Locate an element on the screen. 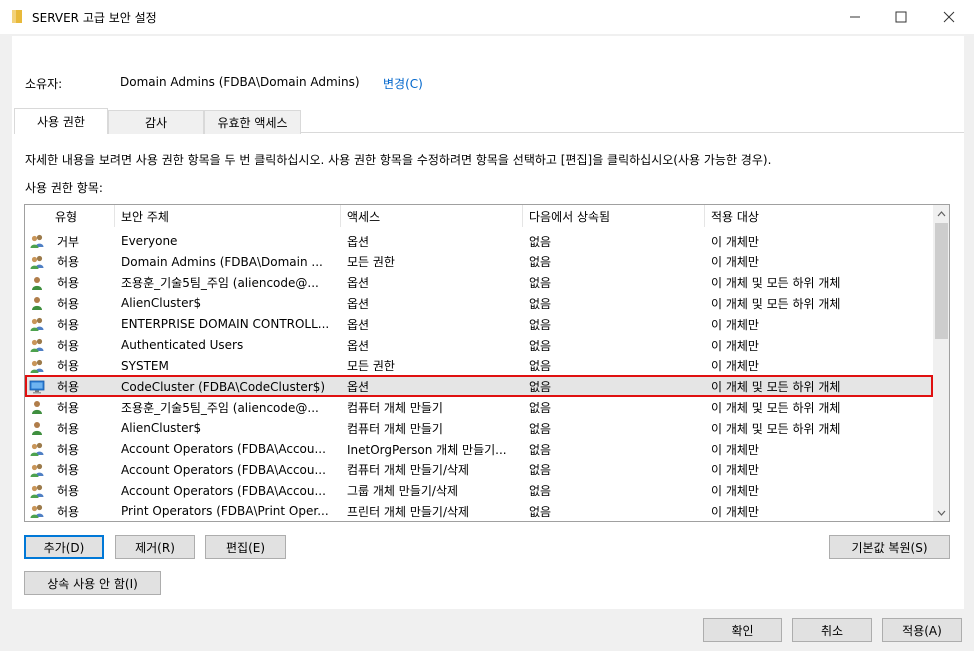 This screenshot has width=974, height=651. table-row: 허용 SYSTEM 모든 권한 없음 이 개체만 is located at coordinates (479, 366).